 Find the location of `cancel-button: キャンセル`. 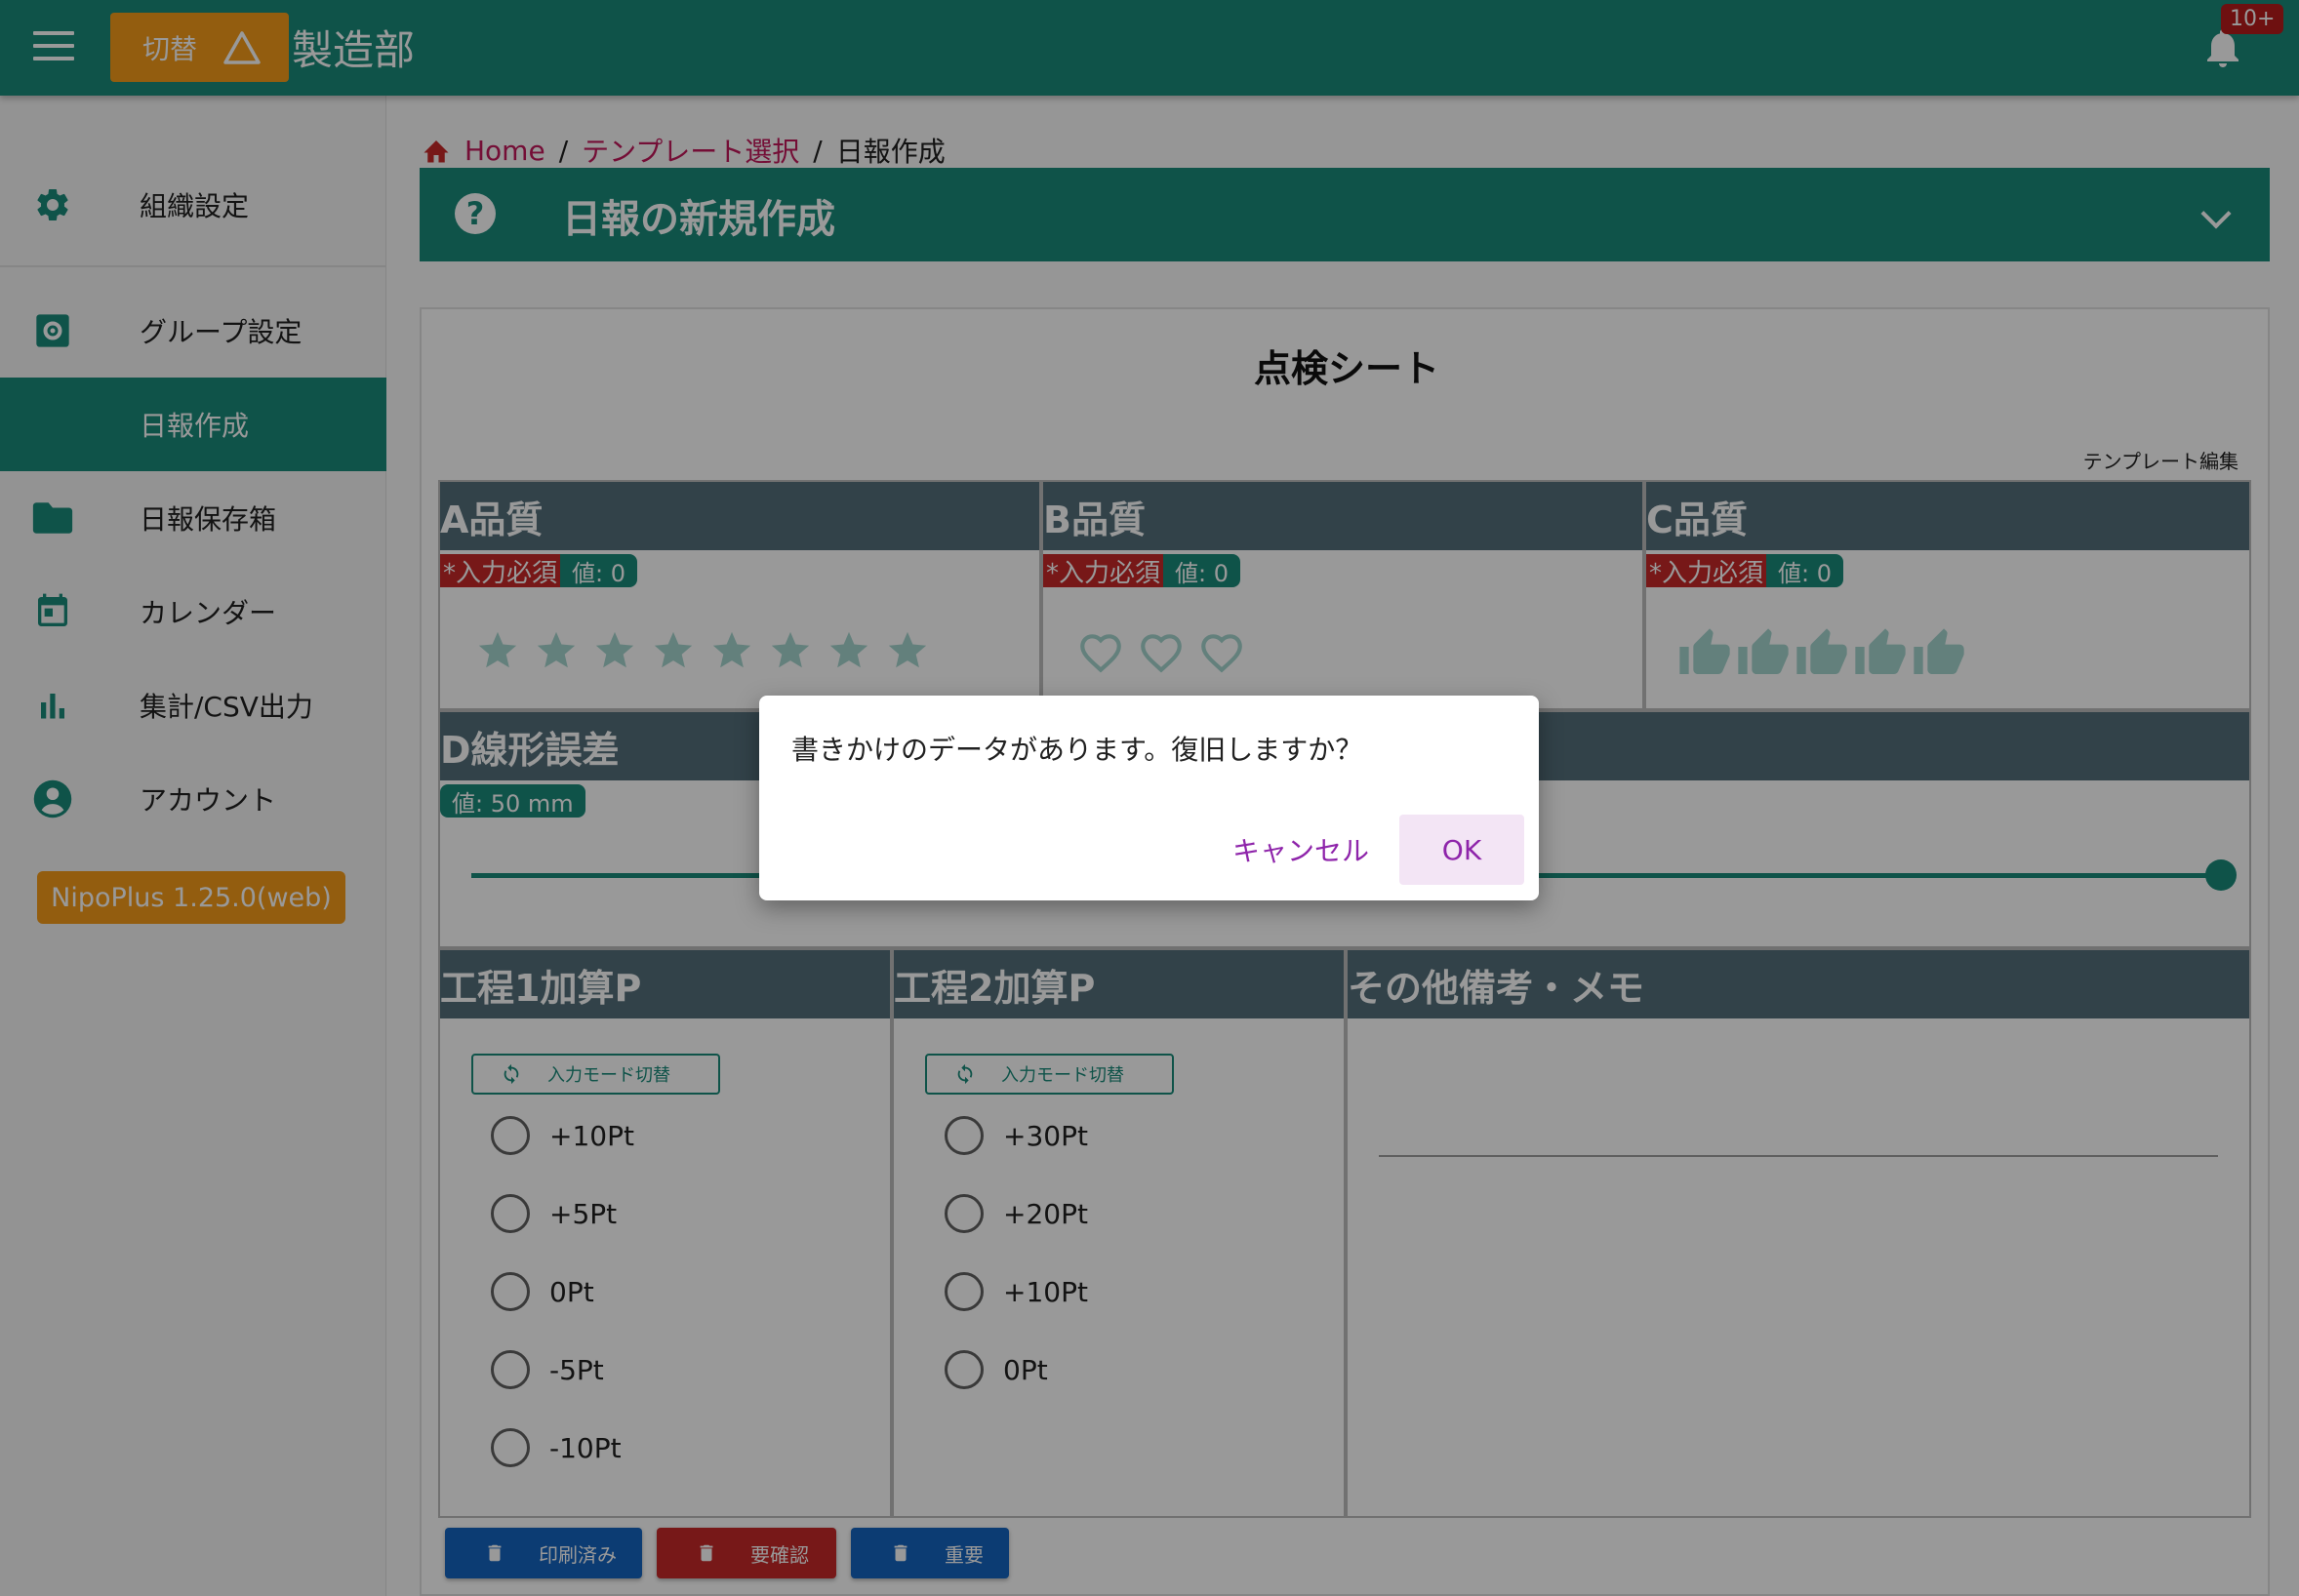

cancel-button: キャンセル is located at coordinates (1301, 850).